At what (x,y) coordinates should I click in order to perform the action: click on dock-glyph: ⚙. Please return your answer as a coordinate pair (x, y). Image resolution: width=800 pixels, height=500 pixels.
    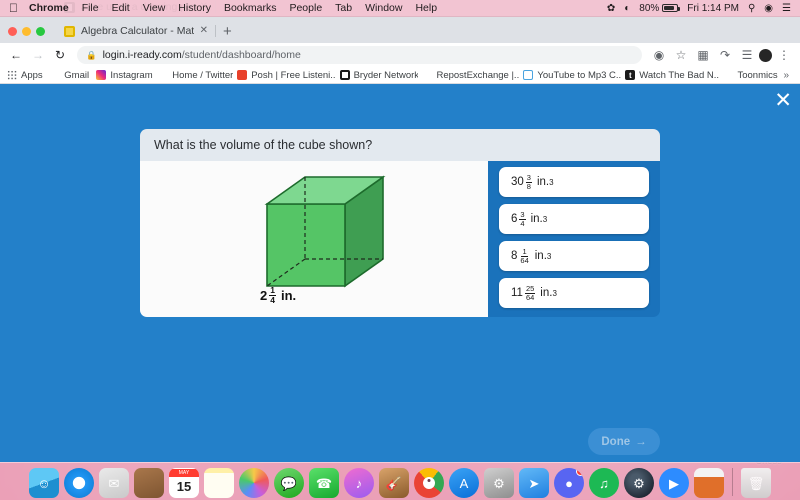
    Looking at the image, I should click on (499, 483).